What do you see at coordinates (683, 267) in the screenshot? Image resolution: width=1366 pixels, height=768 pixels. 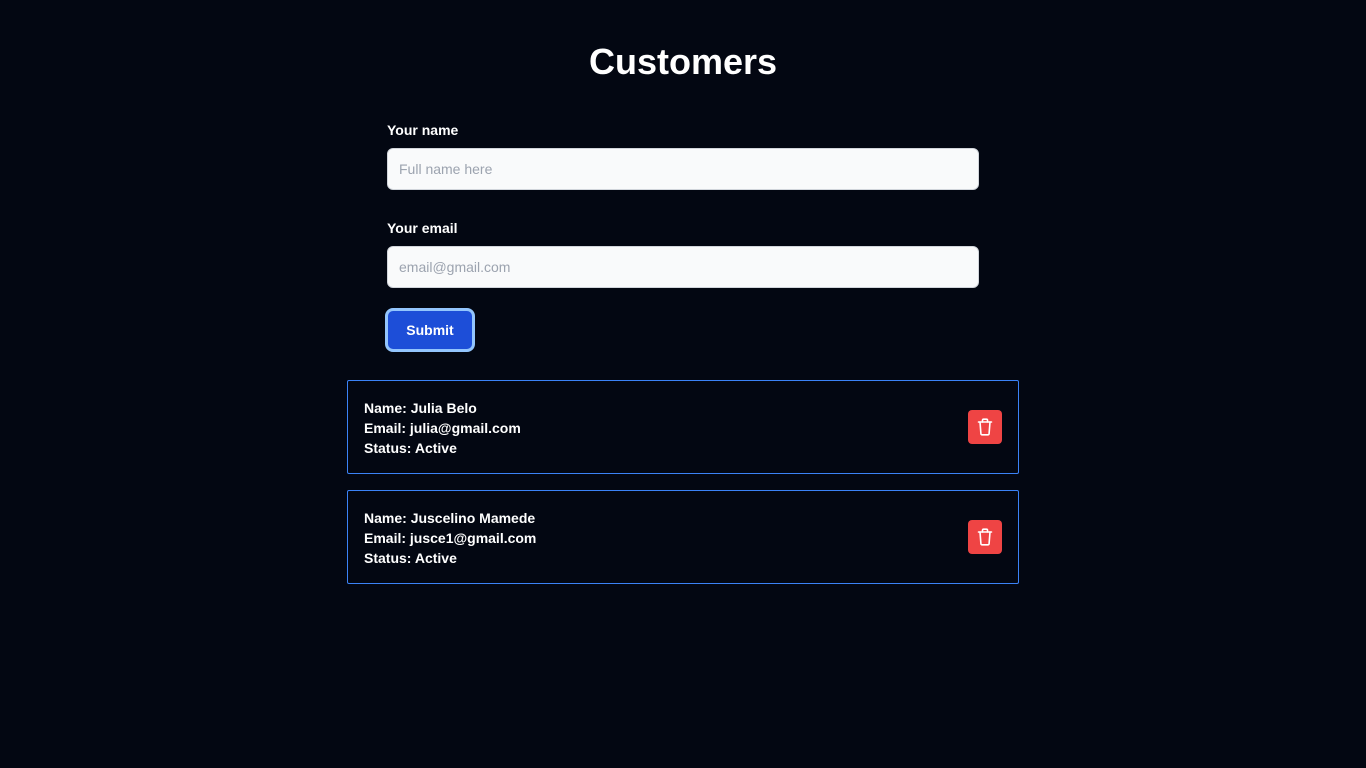 I see `email-input` at bounding box center [683, 267].